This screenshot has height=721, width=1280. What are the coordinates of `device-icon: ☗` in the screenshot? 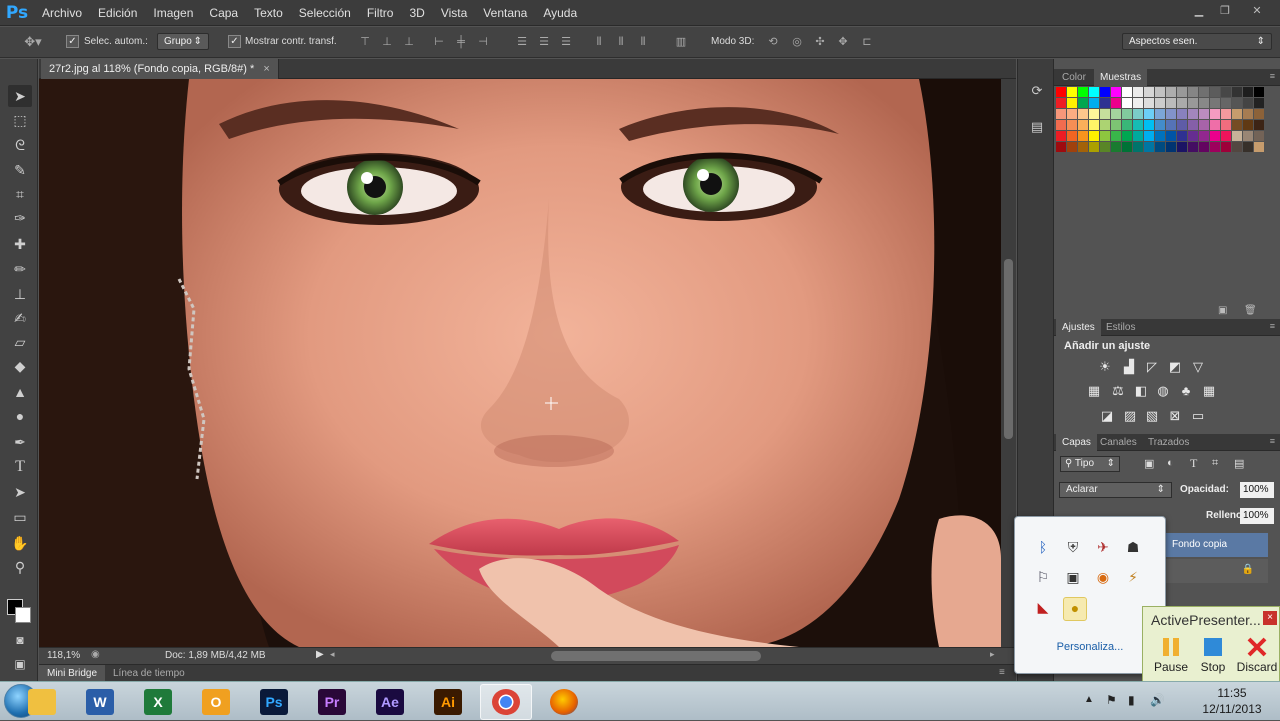 It's located at (1133, 547).